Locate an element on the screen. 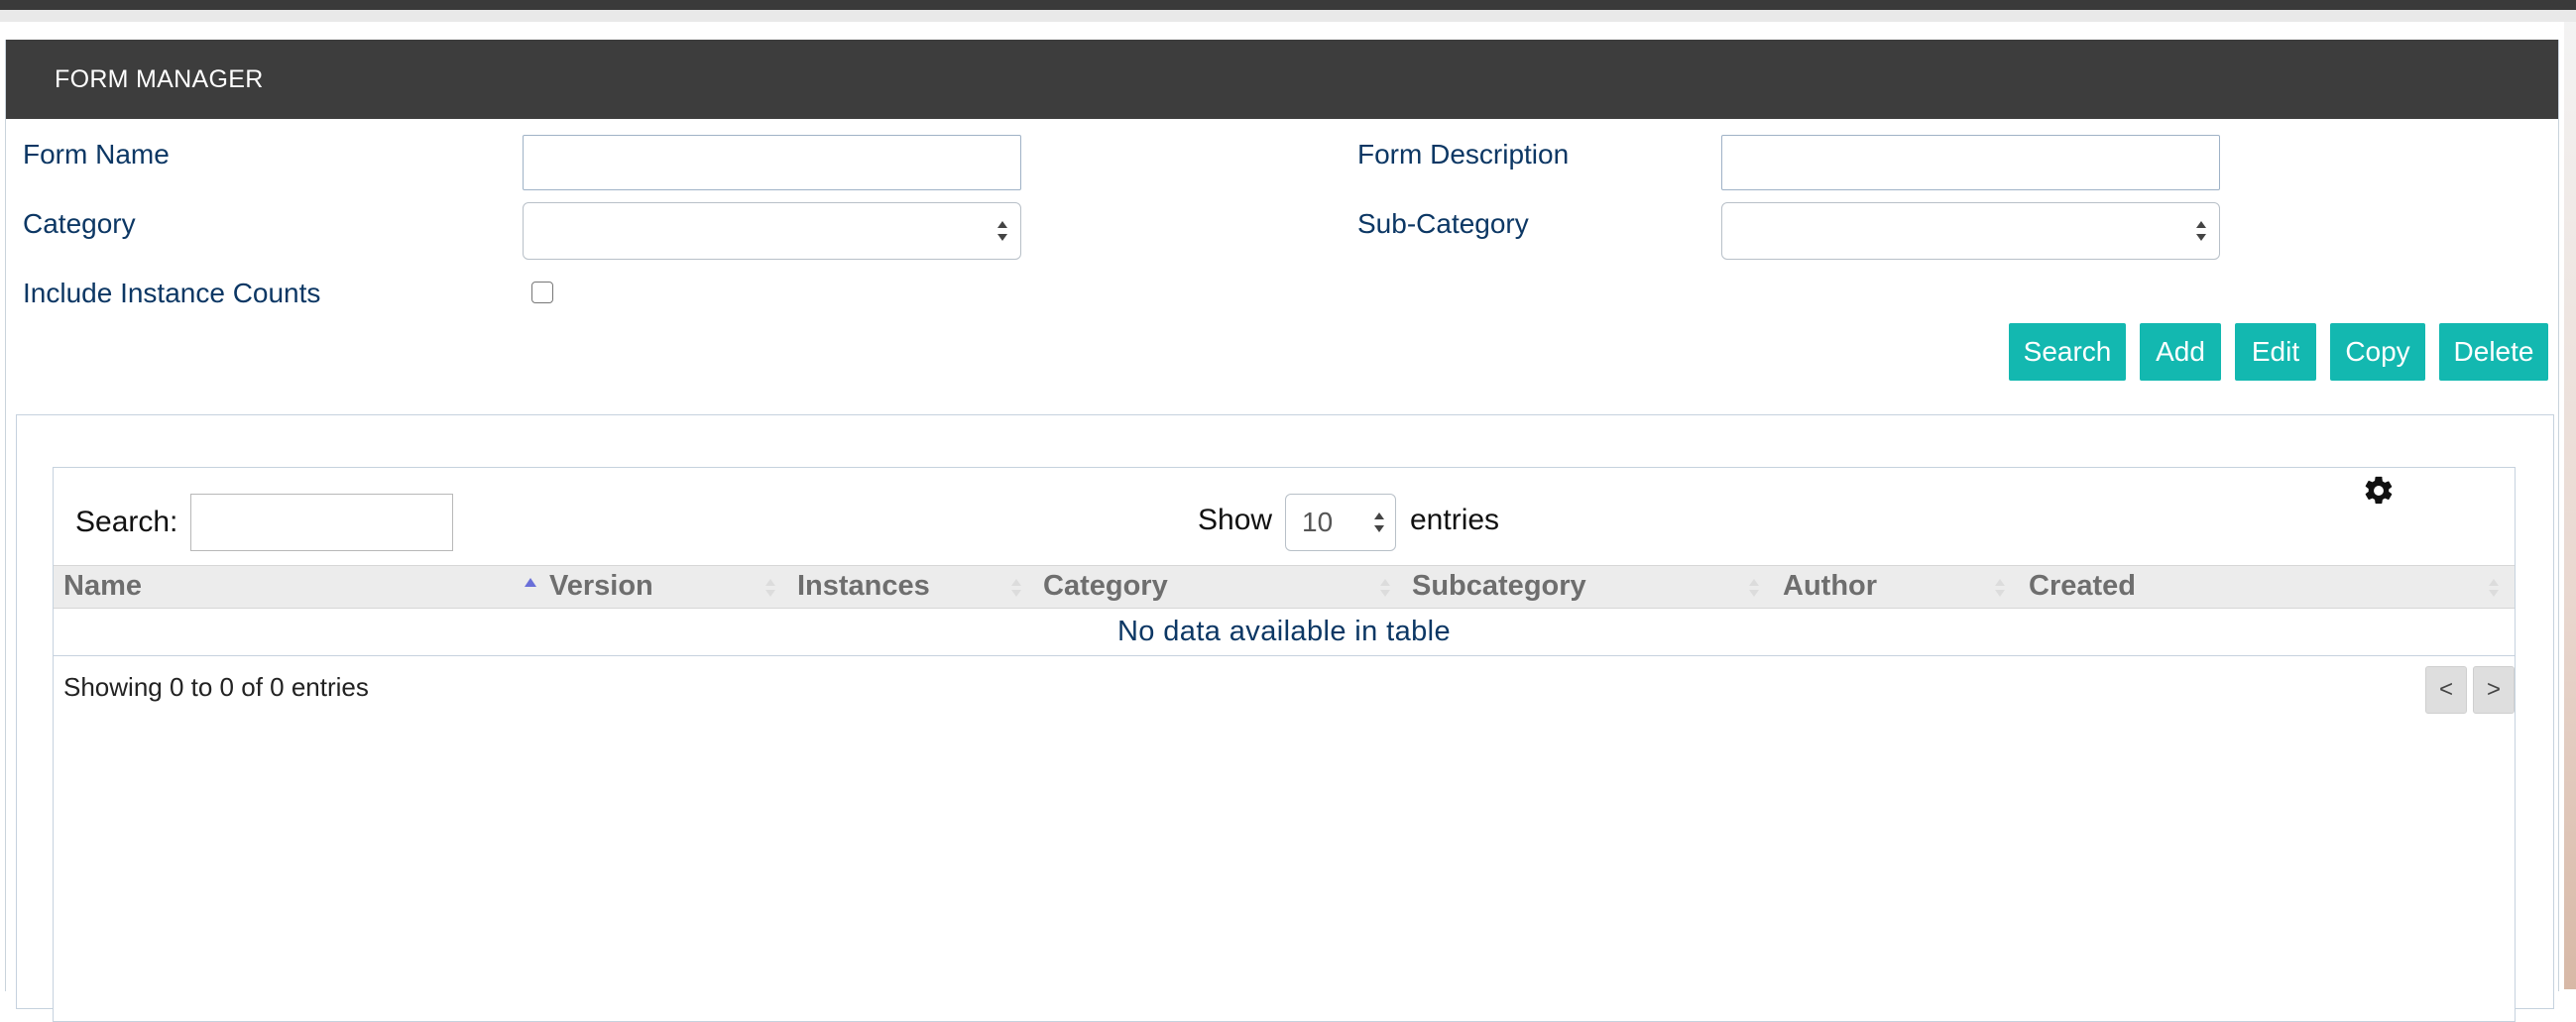 The width and height of the screenshot is (2576, 1022). column-header-subcategory: Subcategory is located at coordinates (1499, 586).